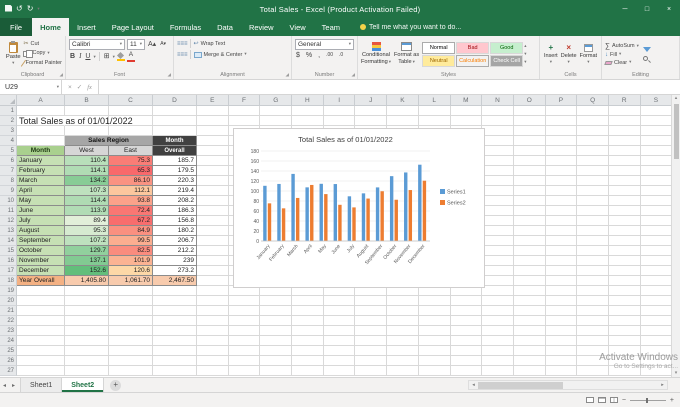 This screenshot has height=407, width=680. What do you see at coordinates (656, 121) in the screenshot?
I see `cell-s2` at bounding box center [656, 121].